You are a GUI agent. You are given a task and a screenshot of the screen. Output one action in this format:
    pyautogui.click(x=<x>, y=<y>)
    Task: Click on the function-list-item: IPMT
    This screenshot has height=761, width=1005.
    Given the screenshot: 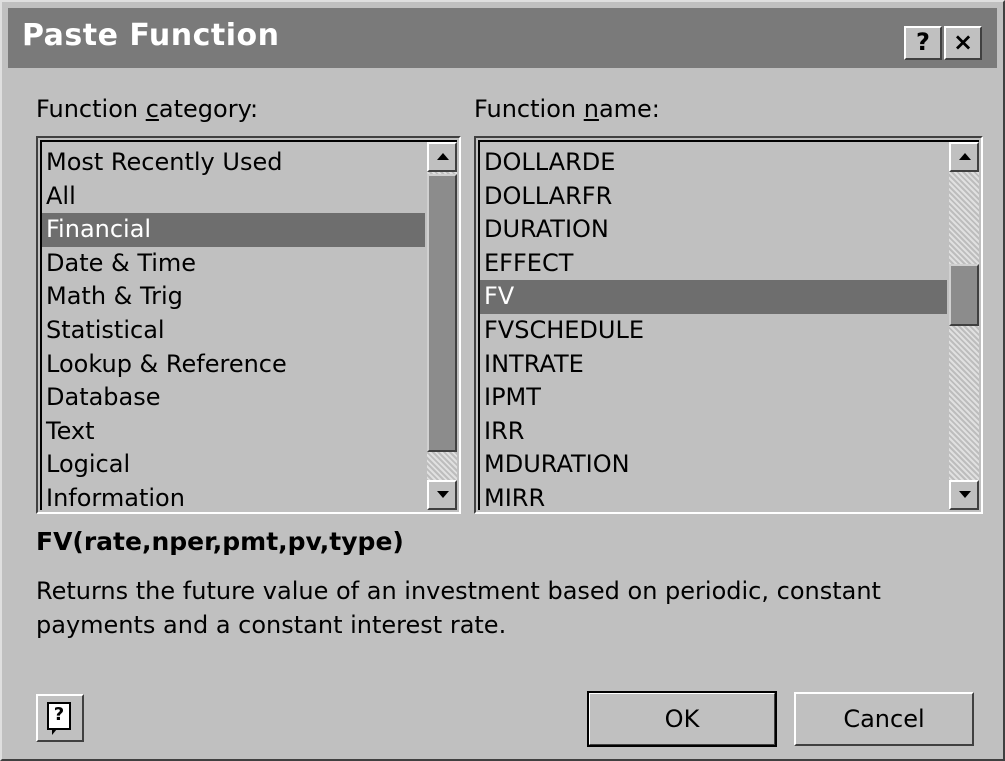 What is the action you would take?
    pyautogui.click(x=713, y=398)
    